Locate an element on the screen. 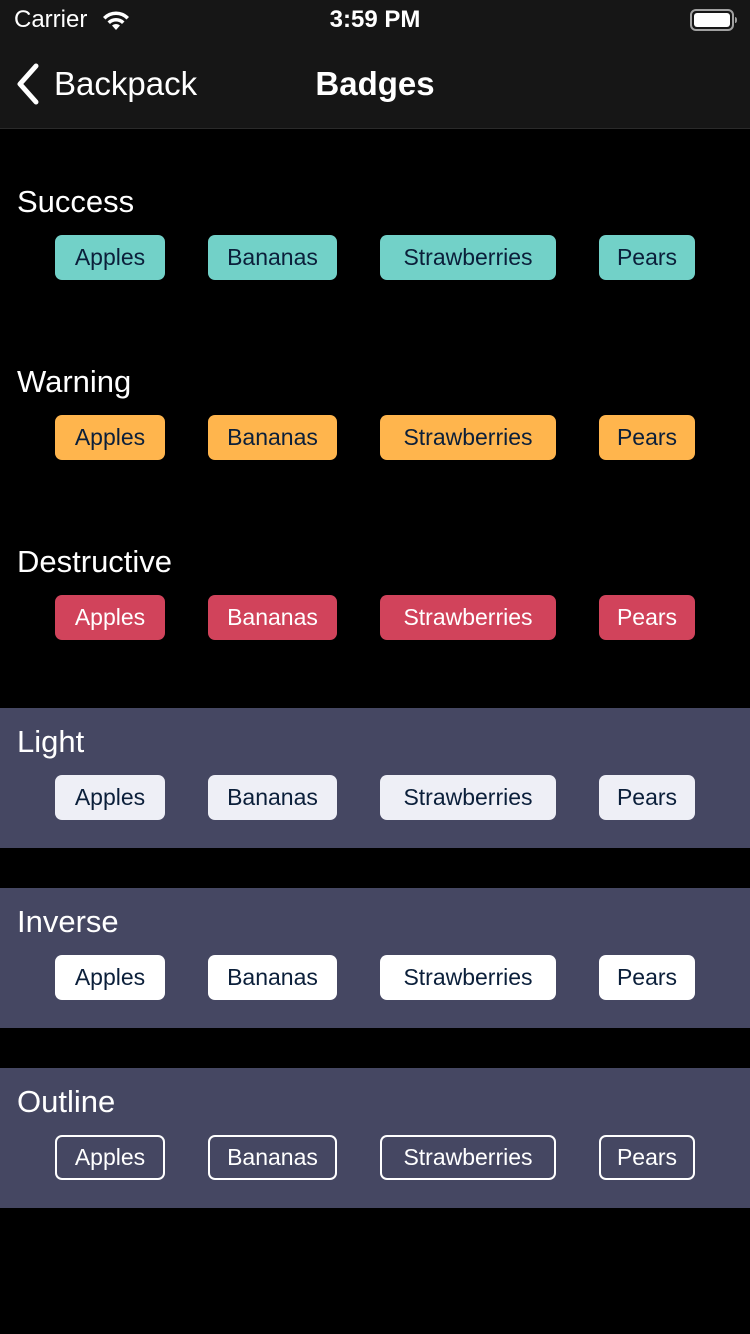 This screenshot has width=750, height=1334. battery-icon is located at coordinates (713, 20).